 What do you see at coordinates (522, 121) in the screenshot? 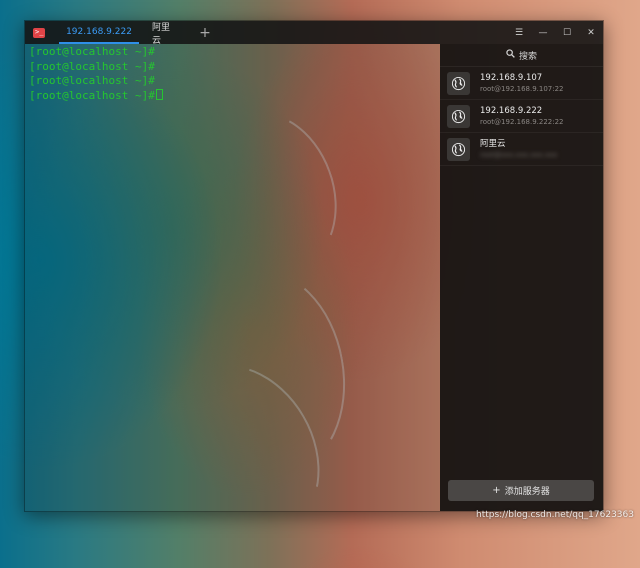
I see `server-address: root@192.168.9.222:22` at bounding box center [522, 121].